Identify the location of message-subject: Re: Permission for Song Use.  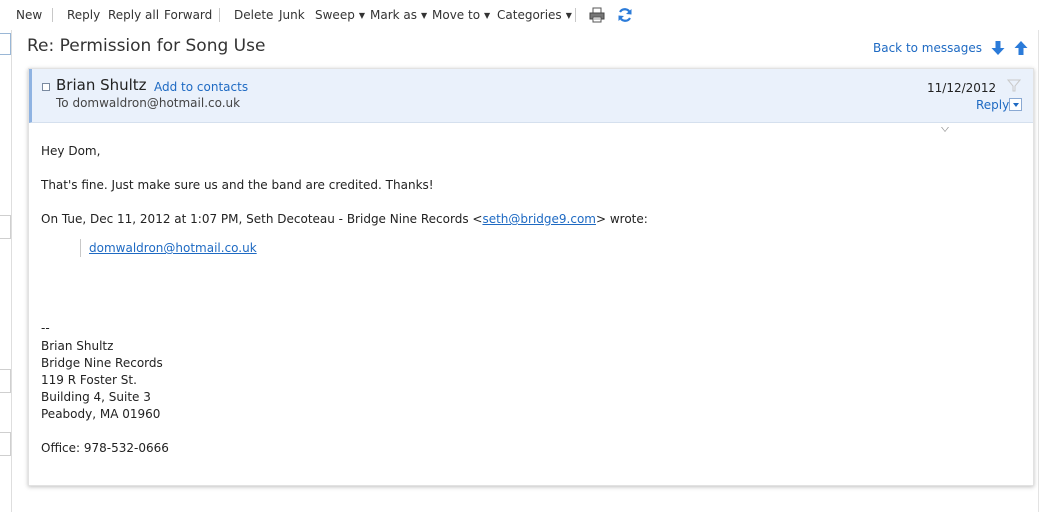
(146, 46).